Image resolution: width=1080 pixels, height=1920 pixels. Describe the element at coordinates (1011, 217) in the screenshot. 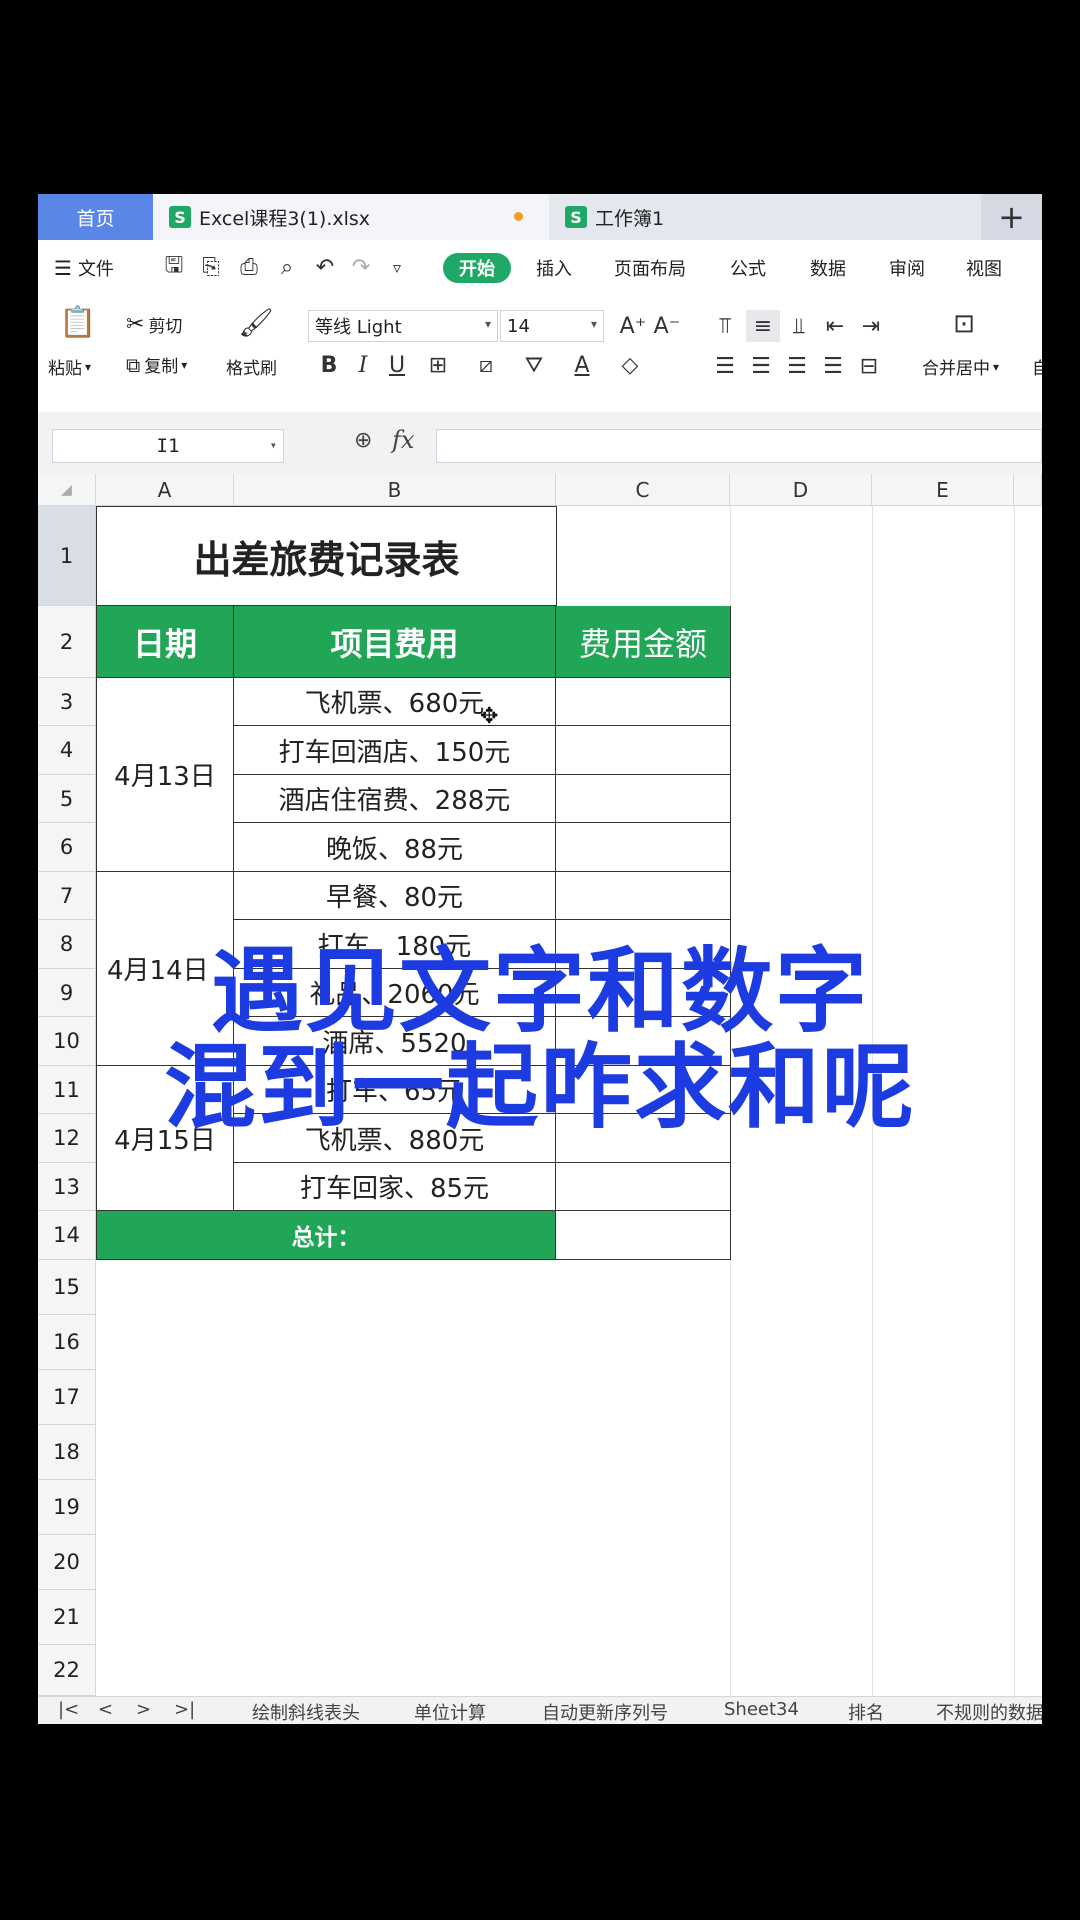

I see `new-tab-button: +` at that location.